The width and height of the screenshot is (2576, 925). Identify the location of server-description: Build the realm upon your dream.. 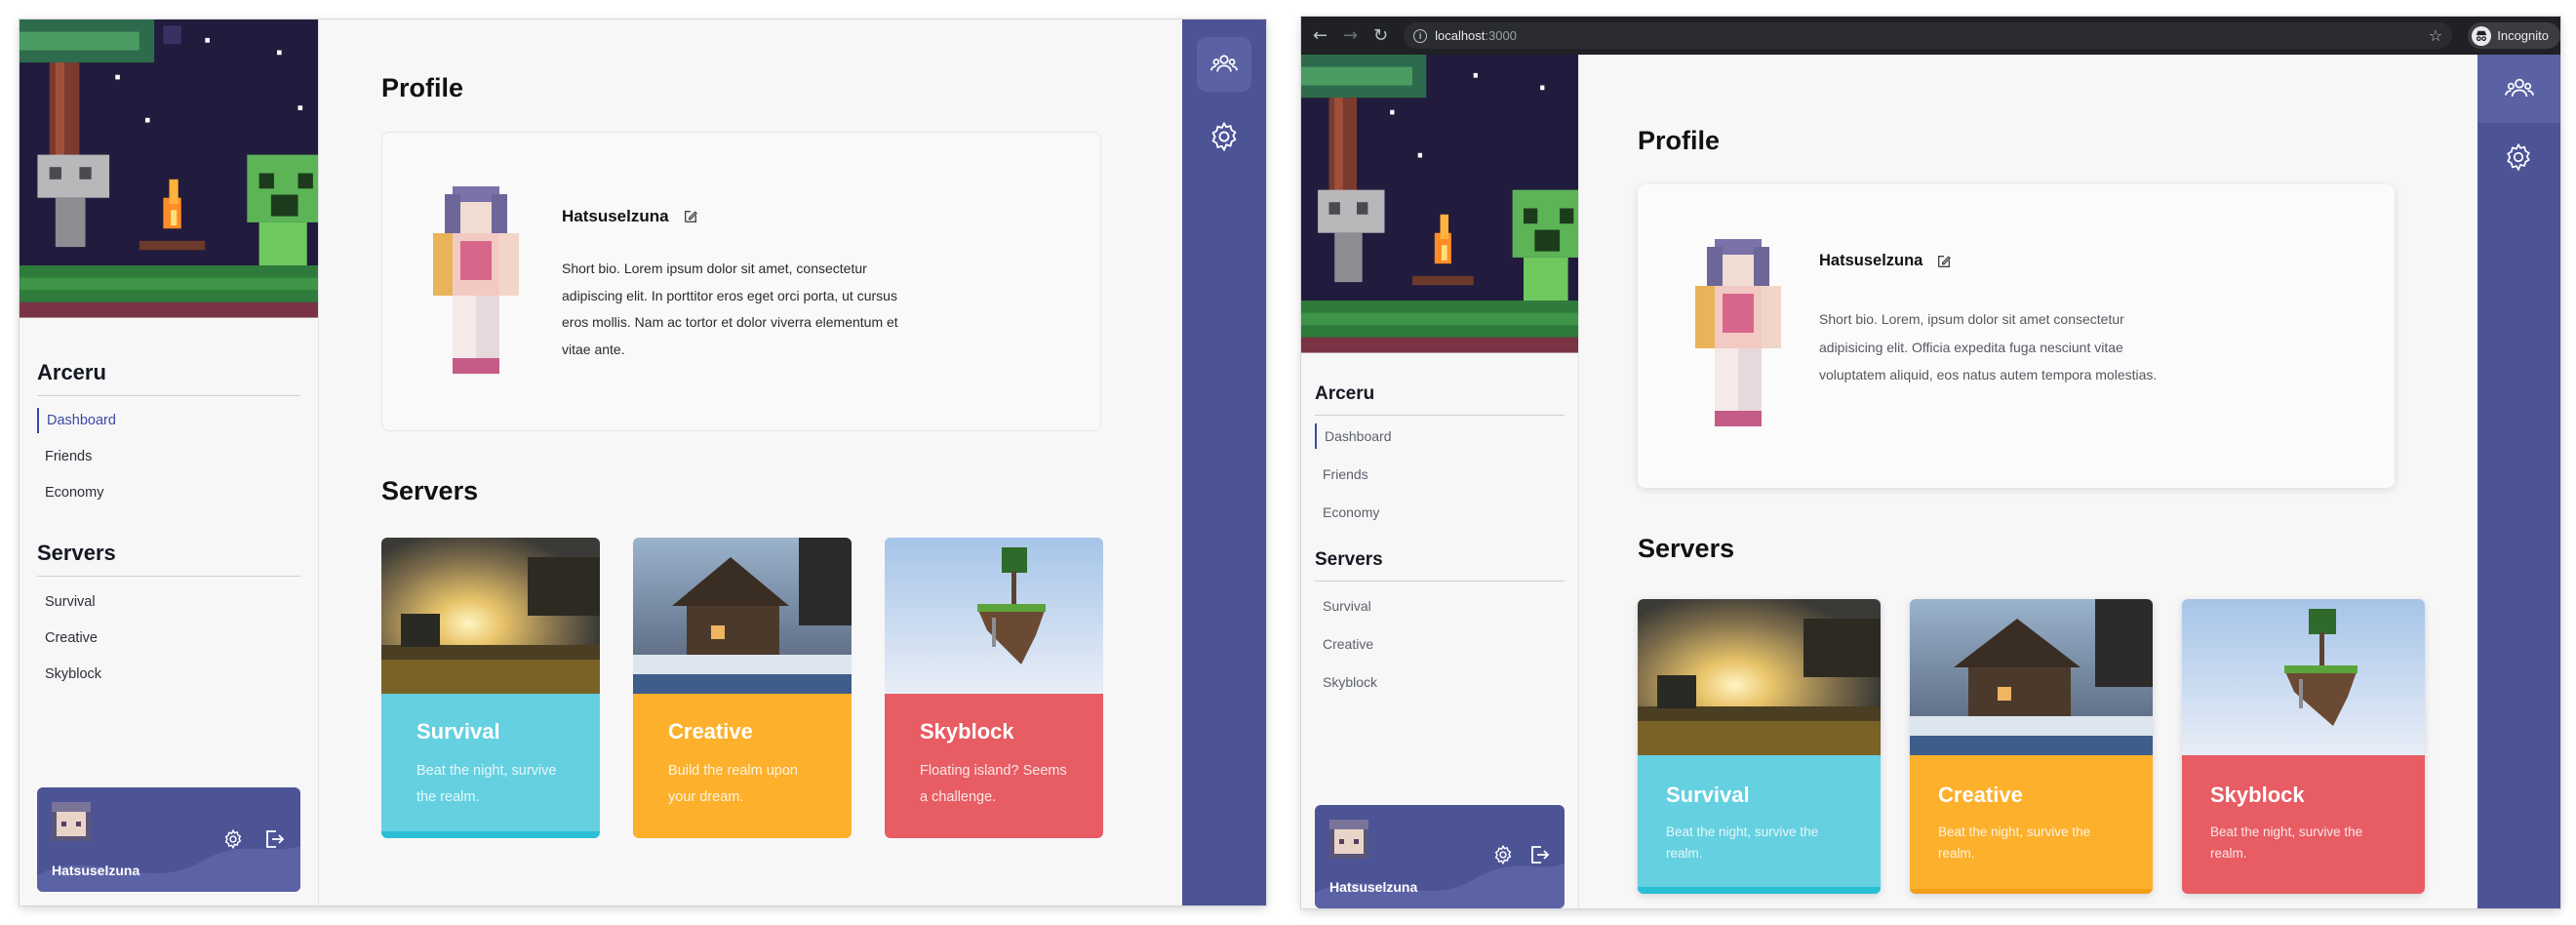
(733, 784).